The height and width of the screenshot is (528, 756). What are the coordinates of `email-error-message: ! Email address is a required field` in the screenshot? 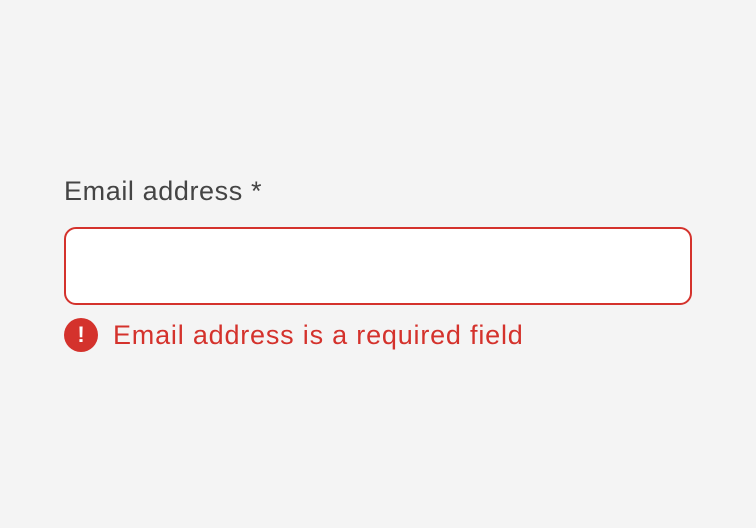 It's located at (378, 335).